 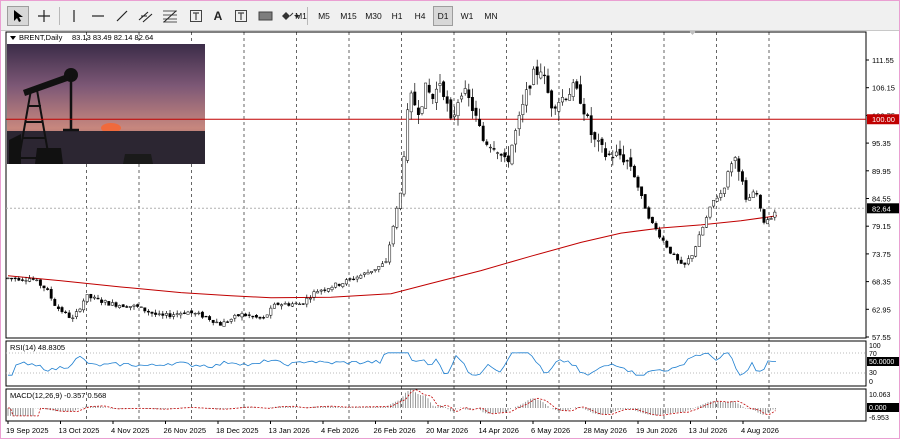 I want to click on date-label: 4 Aug 2026, so click(x=760, y=430).